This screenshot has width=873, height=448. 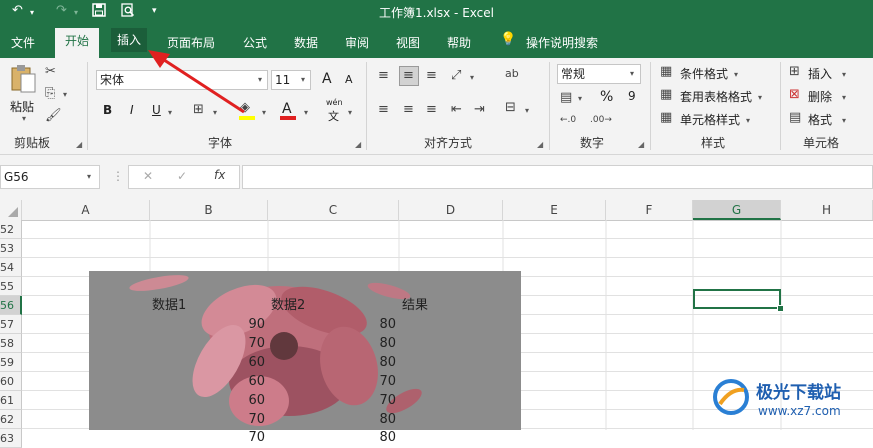 I want to click on tab-view: 视图, so click(x=408, y=42).